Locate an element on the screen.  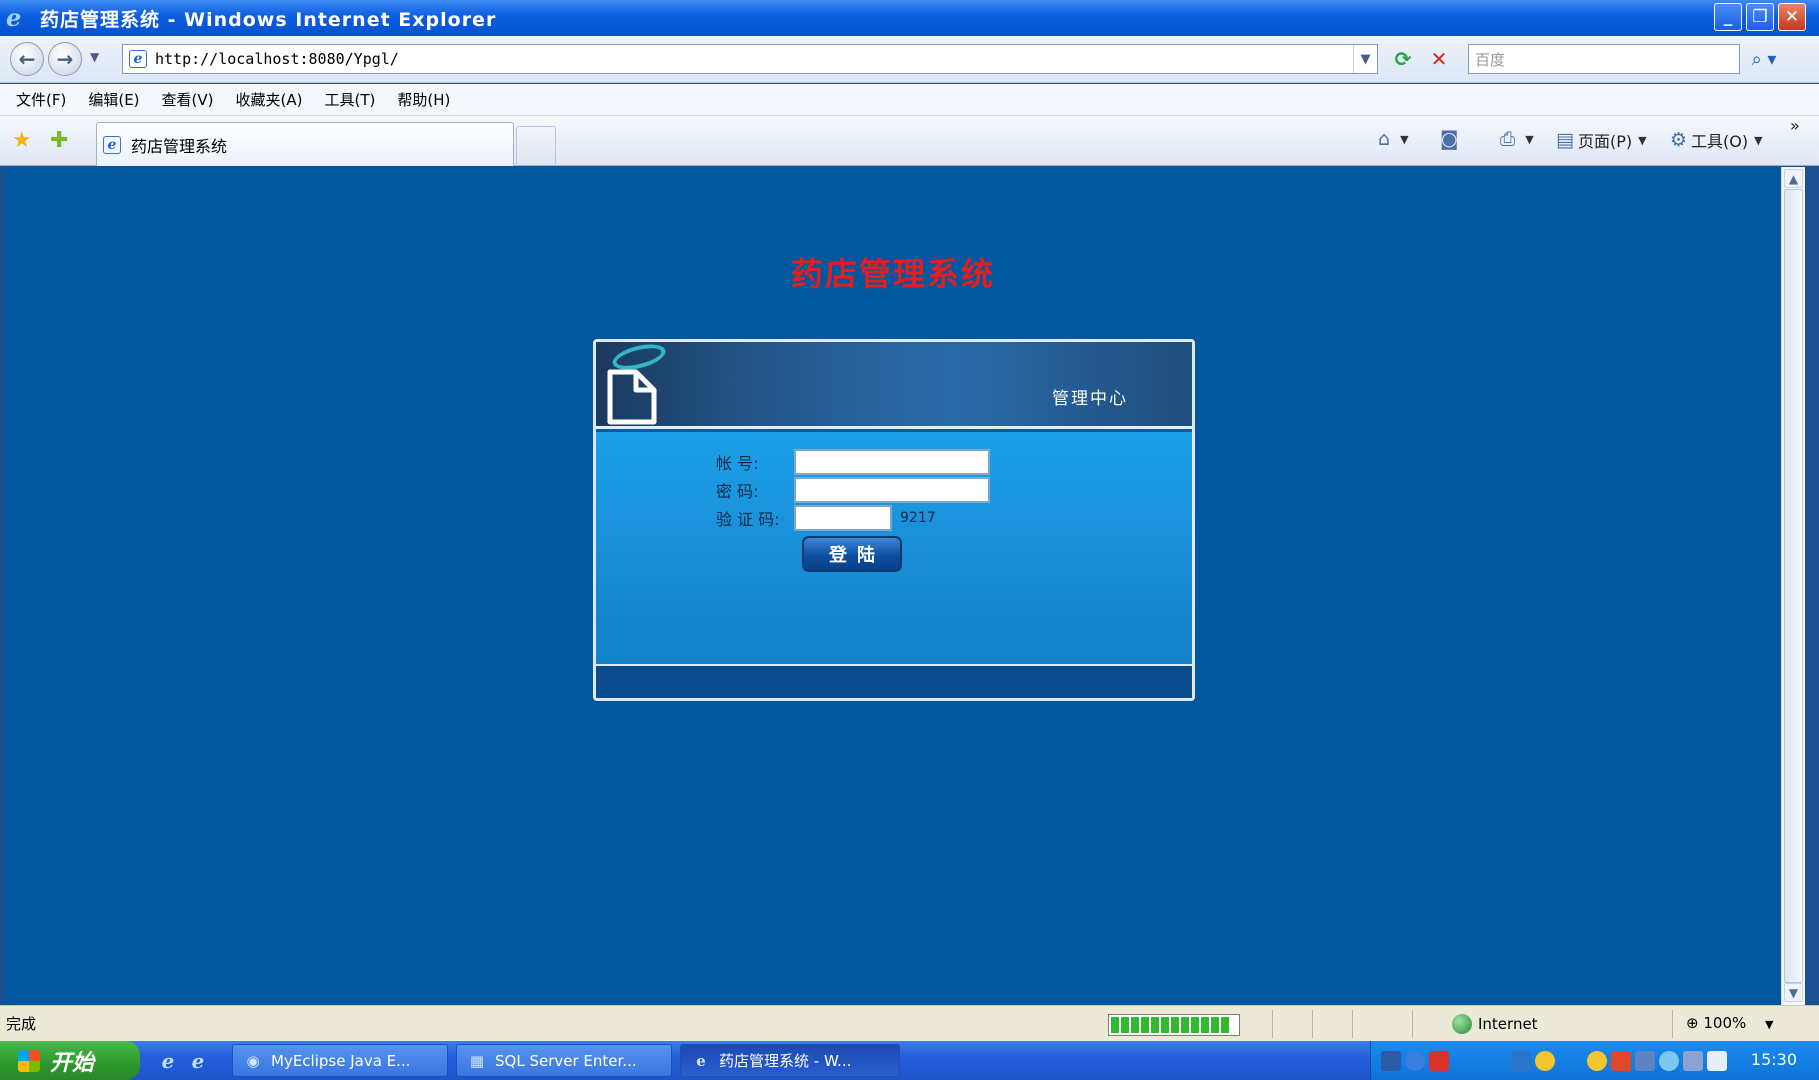
ie-icon: e is located at coordinates (701, 1060).